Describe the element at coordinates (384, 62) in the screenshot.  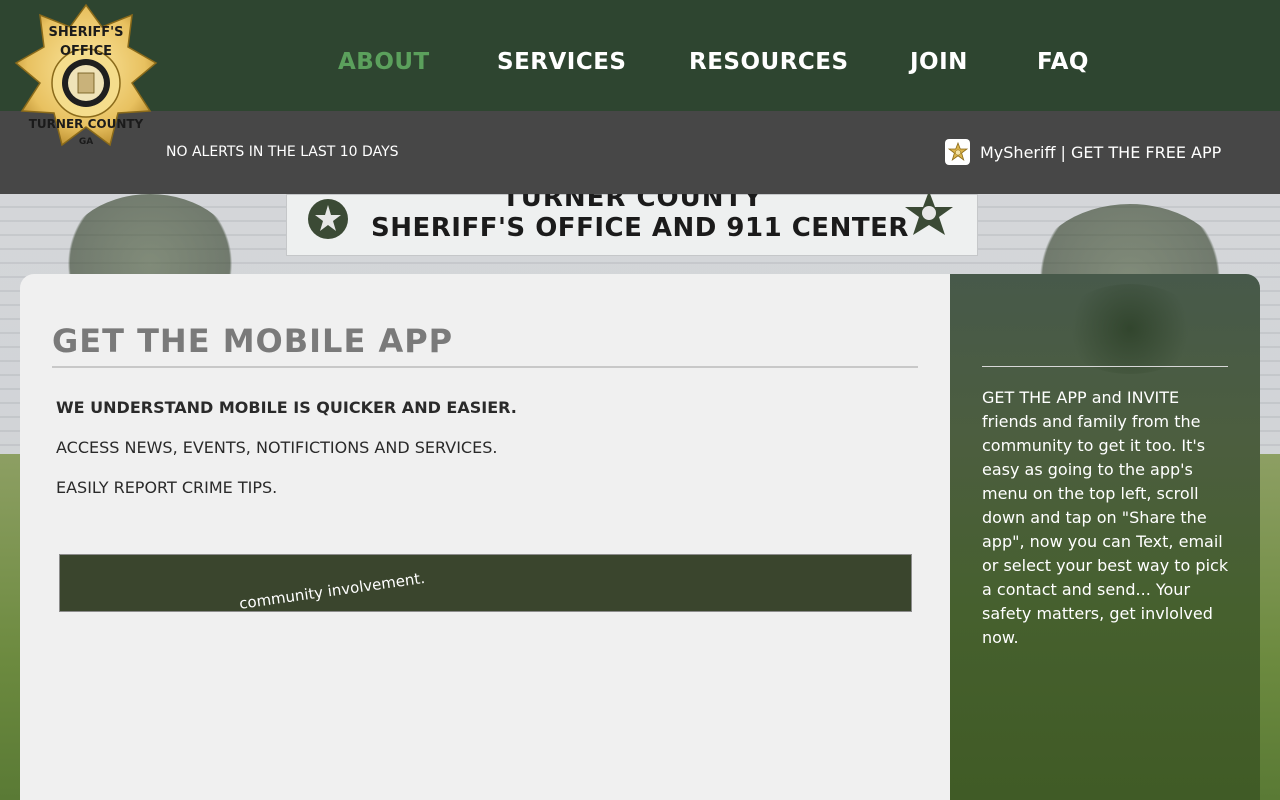
I see `nav-about: ABOUT` at that location.